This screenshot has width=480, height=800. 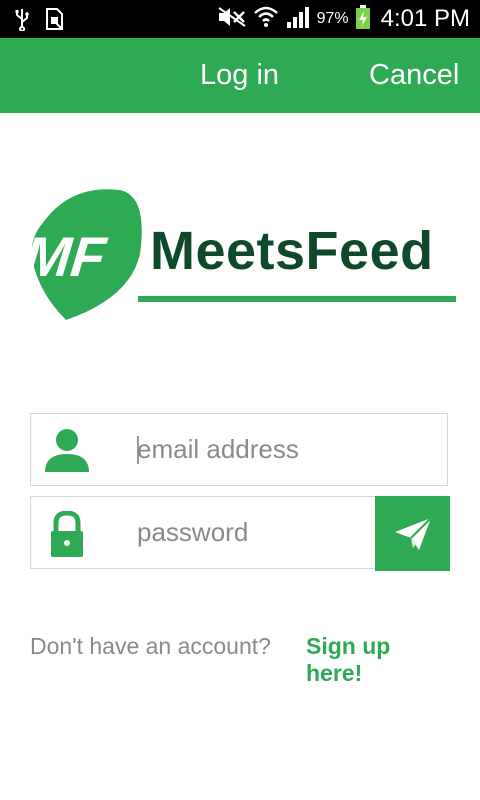 What do you see at coordinates (332, 18) in the screenshot?
I see `battery-percent: 97%` at bounding box center [332, 18].